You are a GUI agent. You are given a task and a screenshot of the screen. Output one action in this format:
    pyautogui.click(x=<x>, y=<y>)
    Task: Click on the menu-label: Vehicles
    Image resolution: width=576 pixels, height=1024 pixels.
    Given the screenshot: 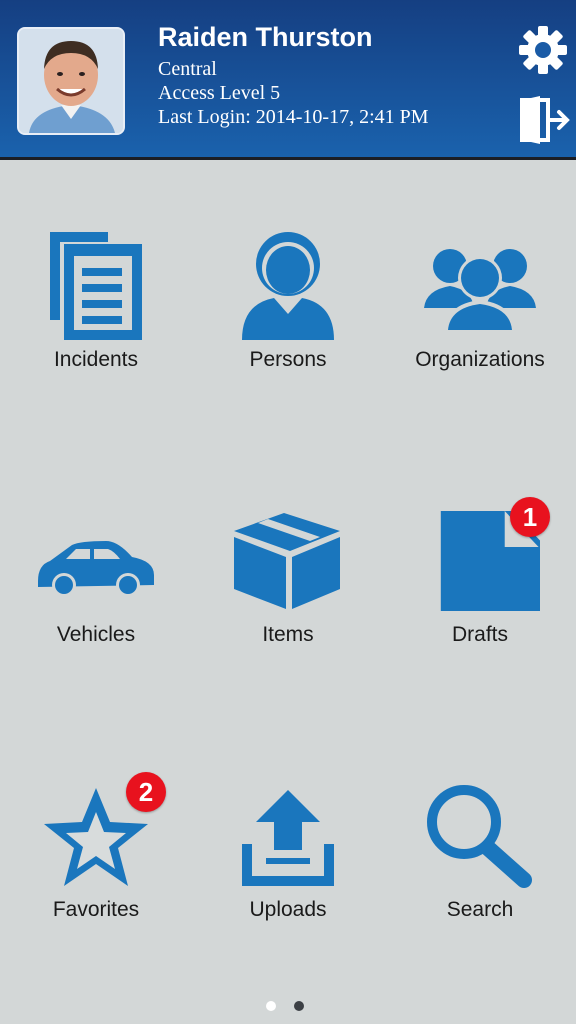 What is the action you would take?
    pyautogui.click(x=96, y=634)
    